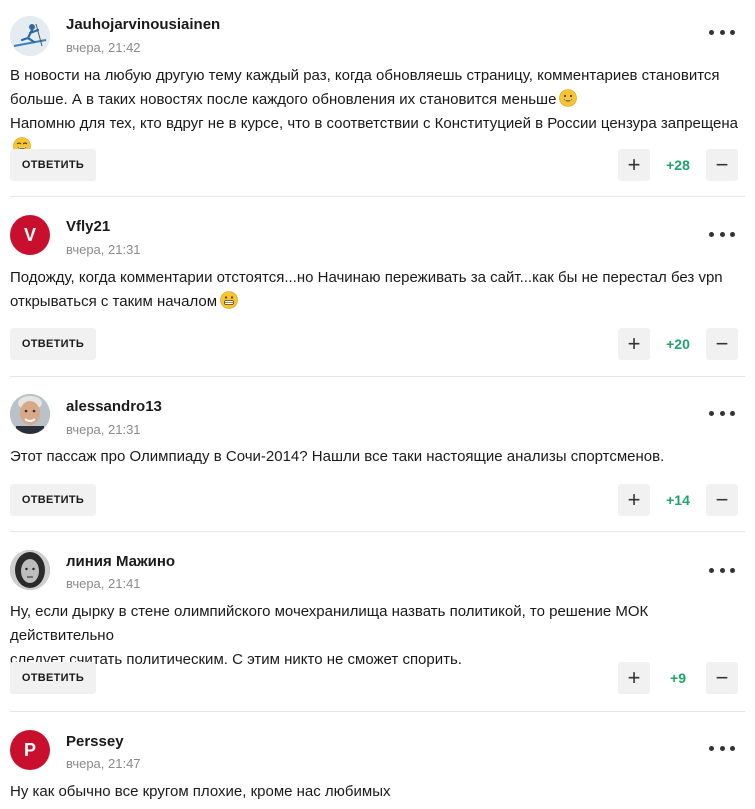  Describe the element at coordinates (120, 561) in the screenshot. I see `comment-author: линия Мажино` at that location.